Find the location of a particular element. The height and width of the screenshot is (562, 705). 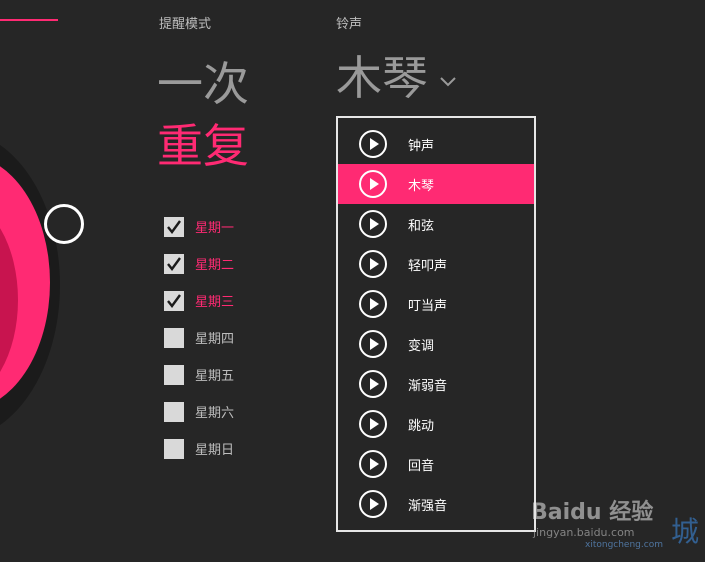

weekday-label: 星期一 is located at coordinates (215, 228).